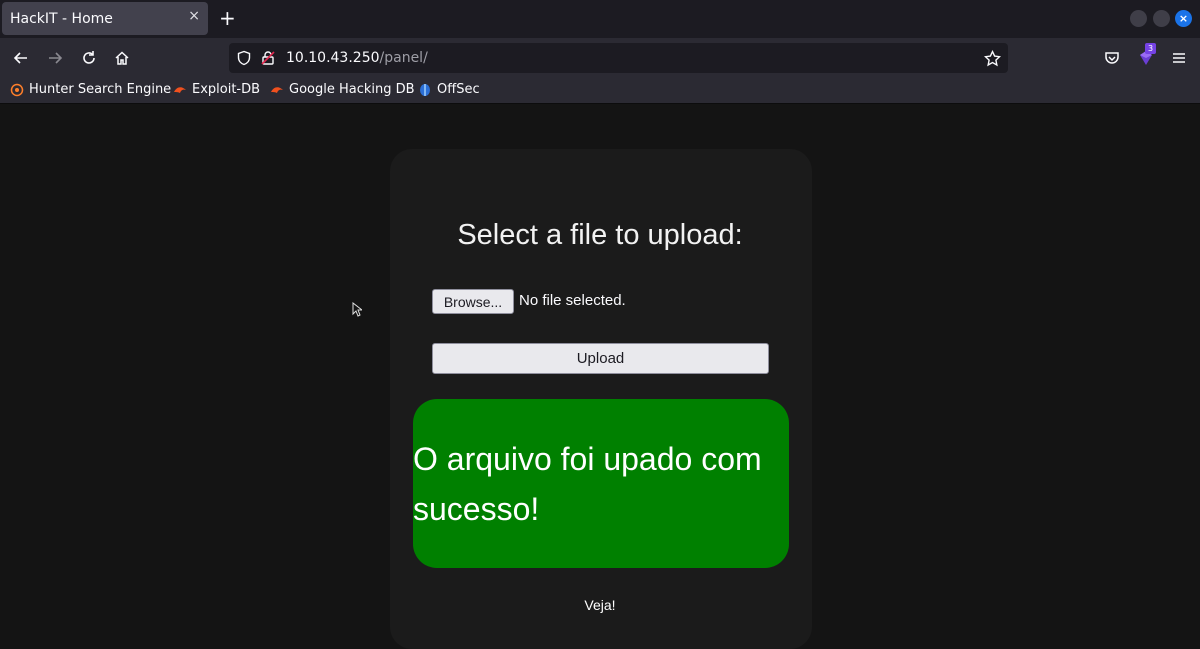 The image size is (1200, 649). I want to click on tab-close-icon: ×, so click(194, 16).